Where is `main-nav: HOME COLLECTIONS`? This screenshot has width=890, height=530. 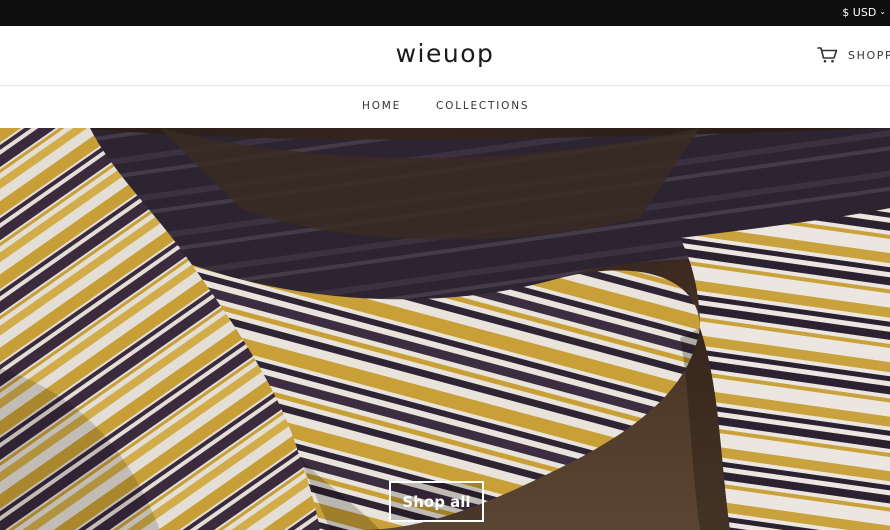
main-nav: HOME COLLECTIONS is located at coordinates (445, 107).